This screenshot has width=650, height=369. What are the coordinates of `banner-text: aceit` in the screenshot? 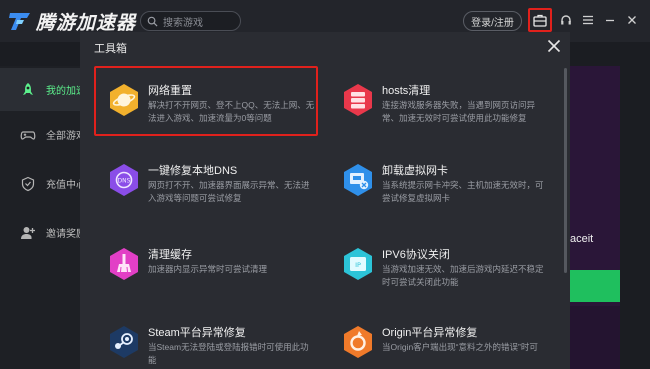 It's located at (582, 239).